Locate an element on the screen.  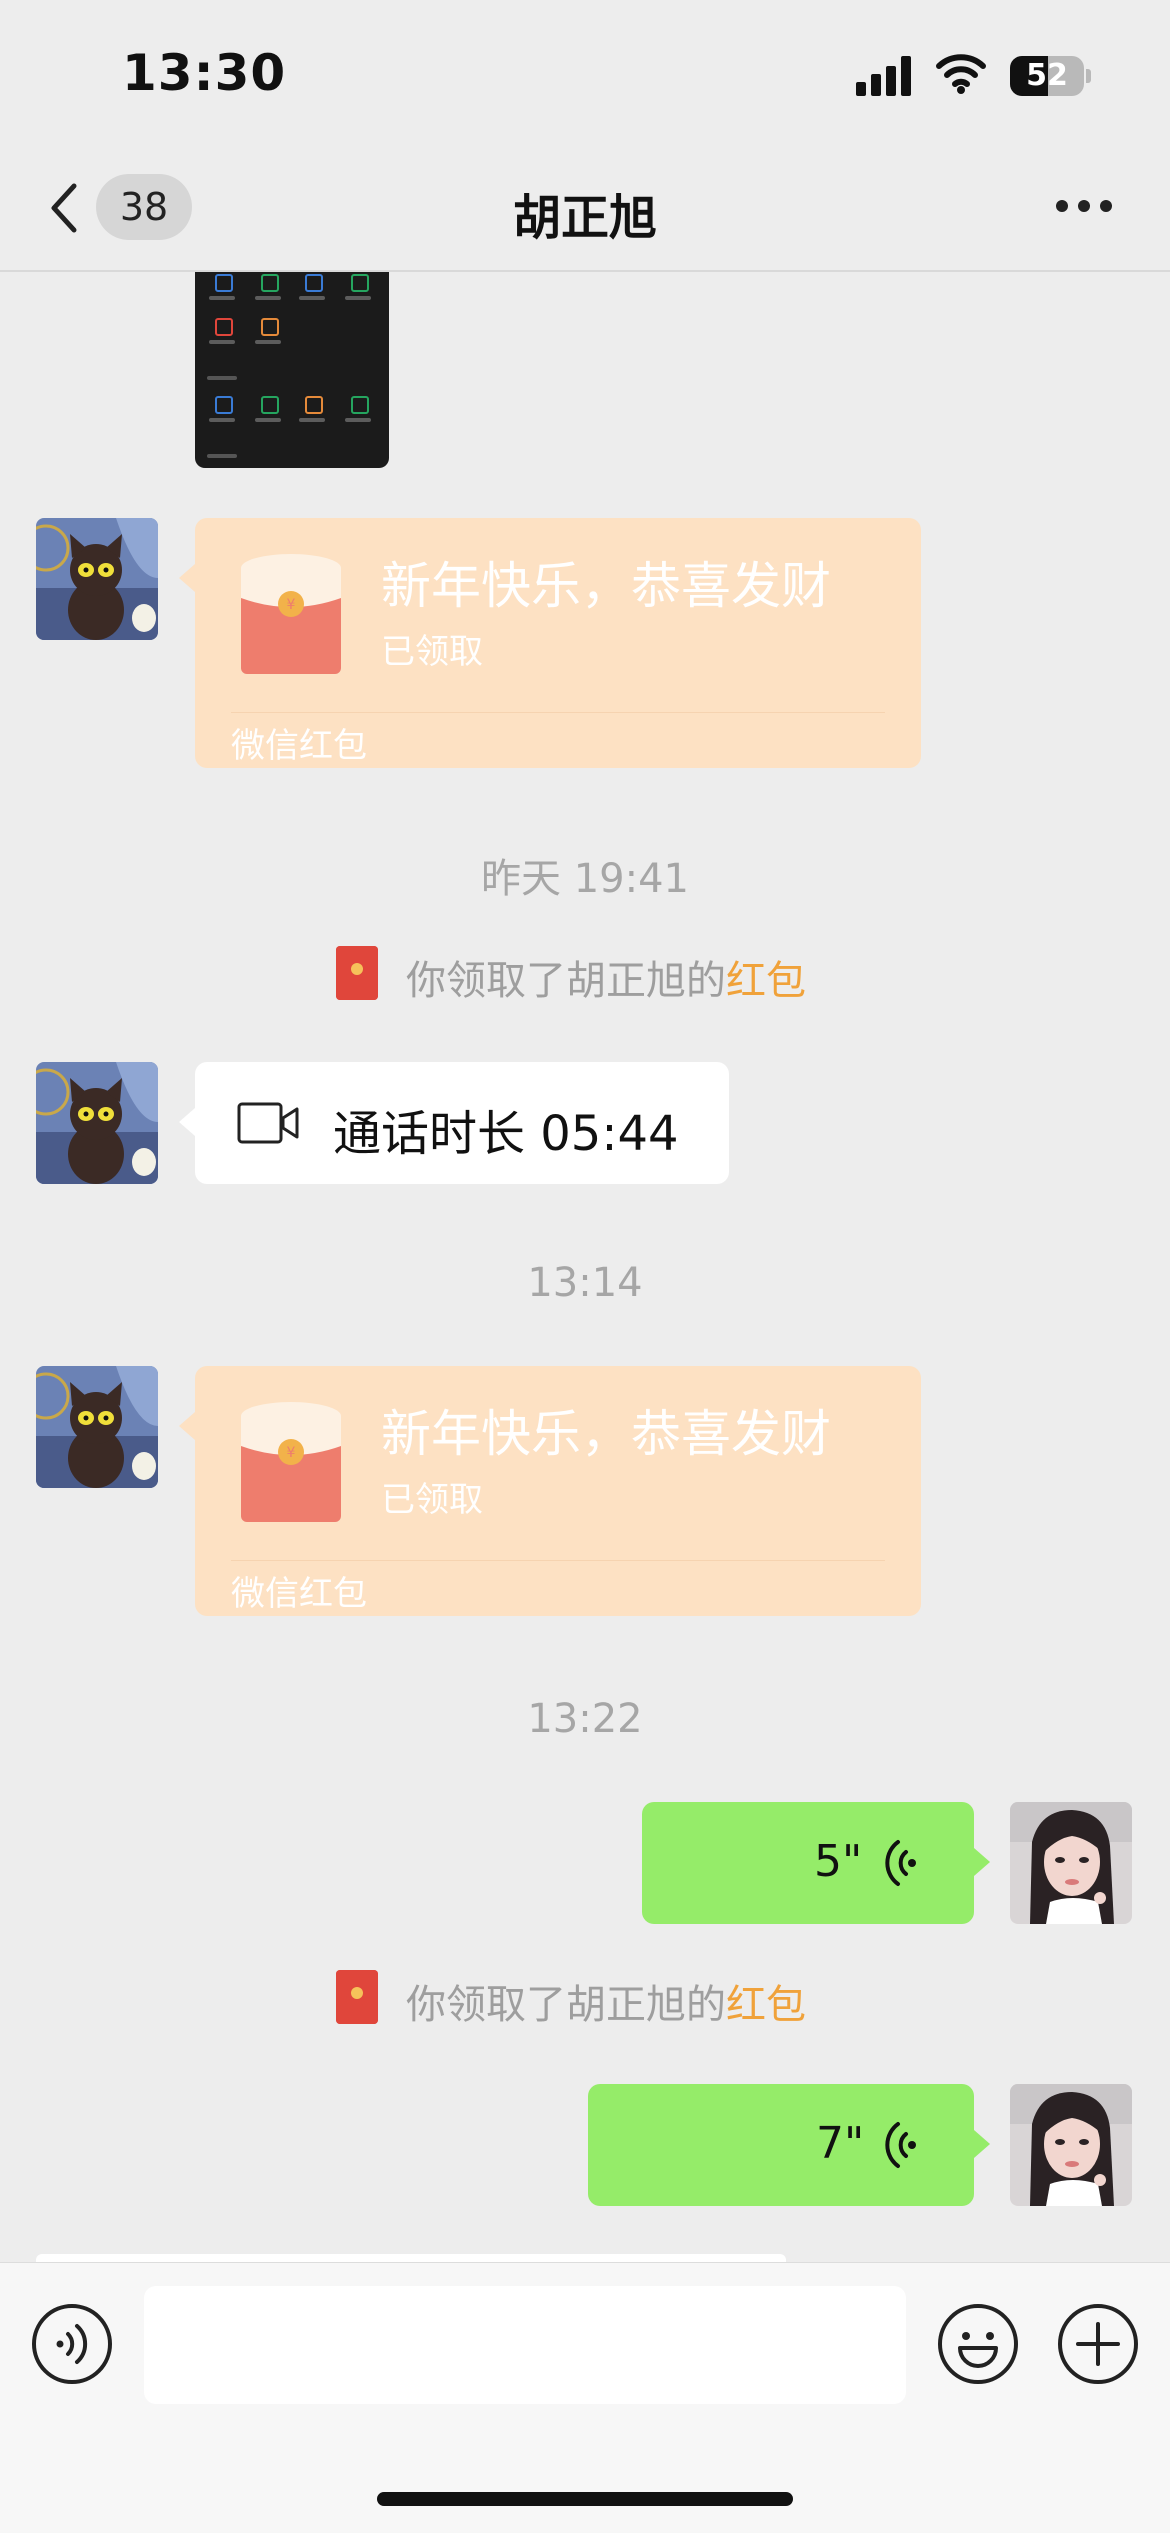
home-indicator is located at coordinates (585, 2499).